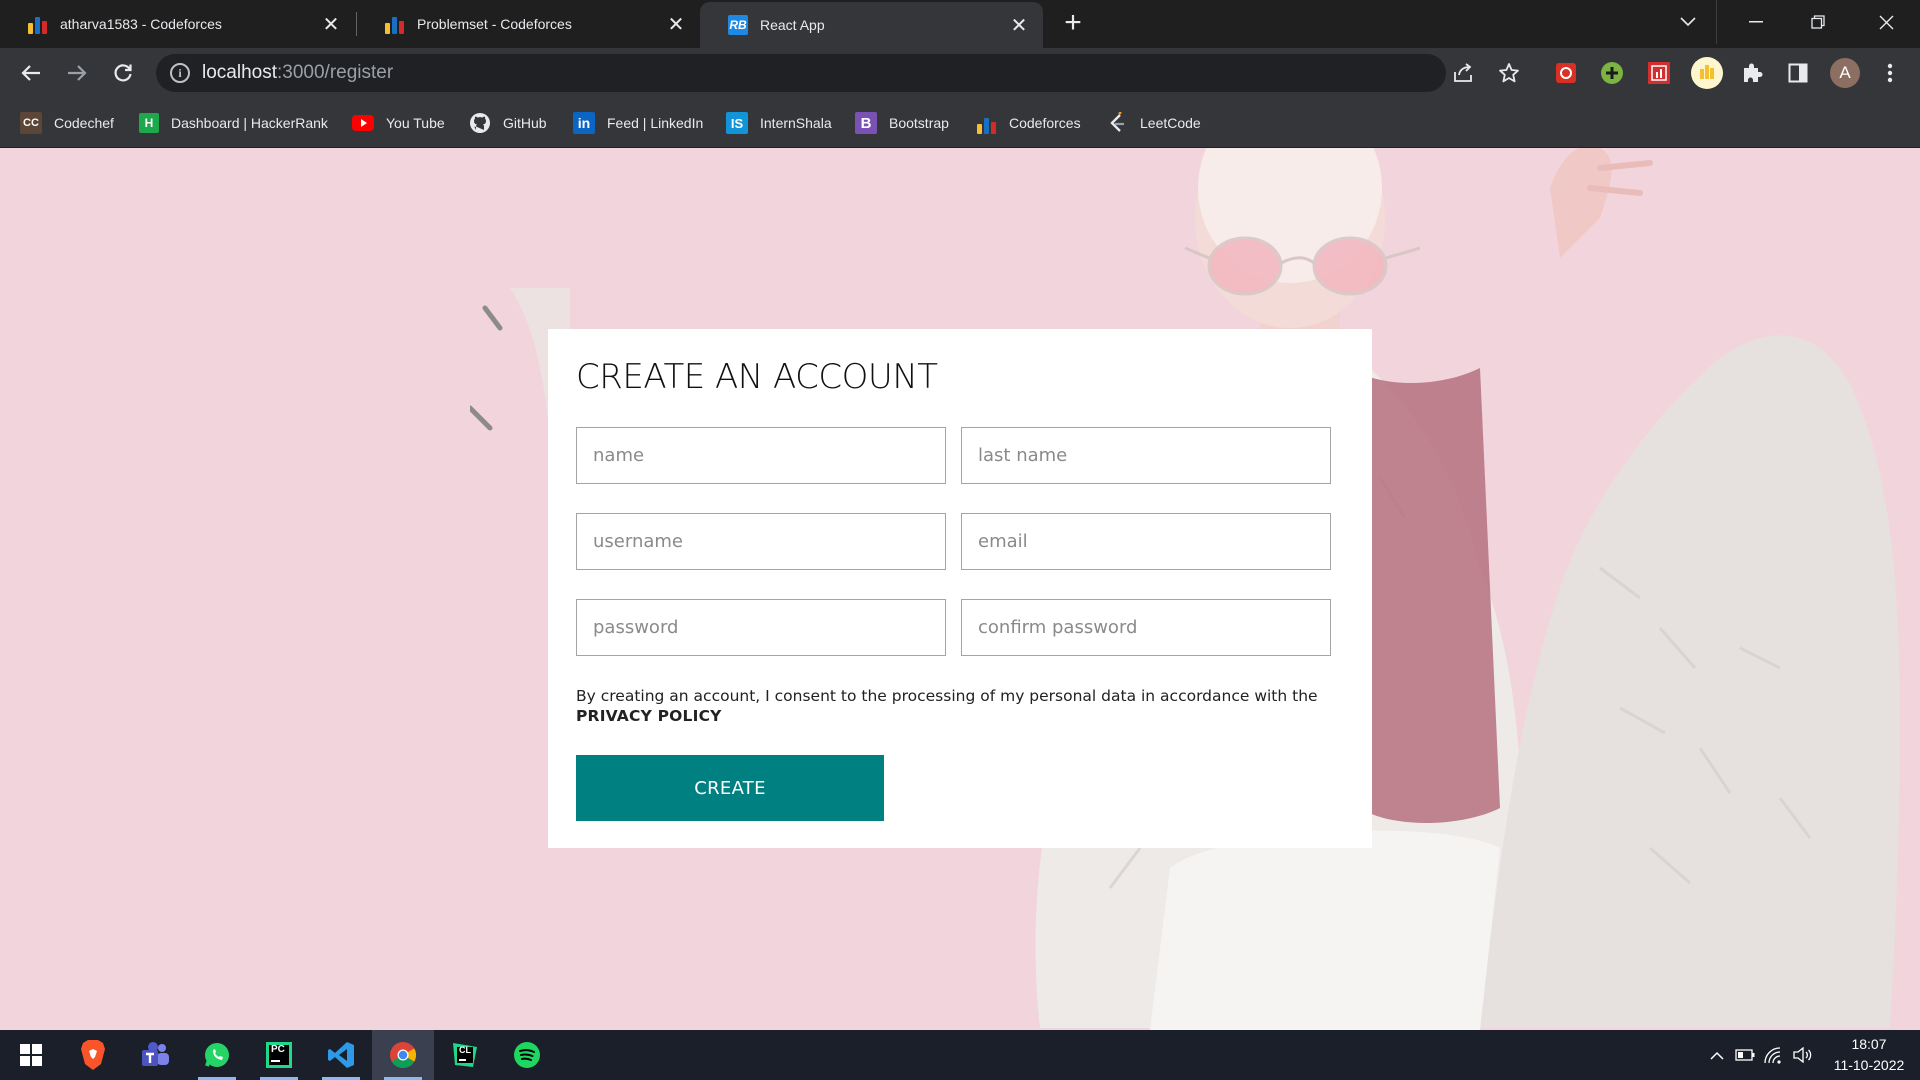 The image size is (1920, 1080). What do you see at coordinates (528, 24) in the screenshot?
I see `tab-problemset-codeforces: Problemset - Codeforces ✕` at bounding box center [528, 24].